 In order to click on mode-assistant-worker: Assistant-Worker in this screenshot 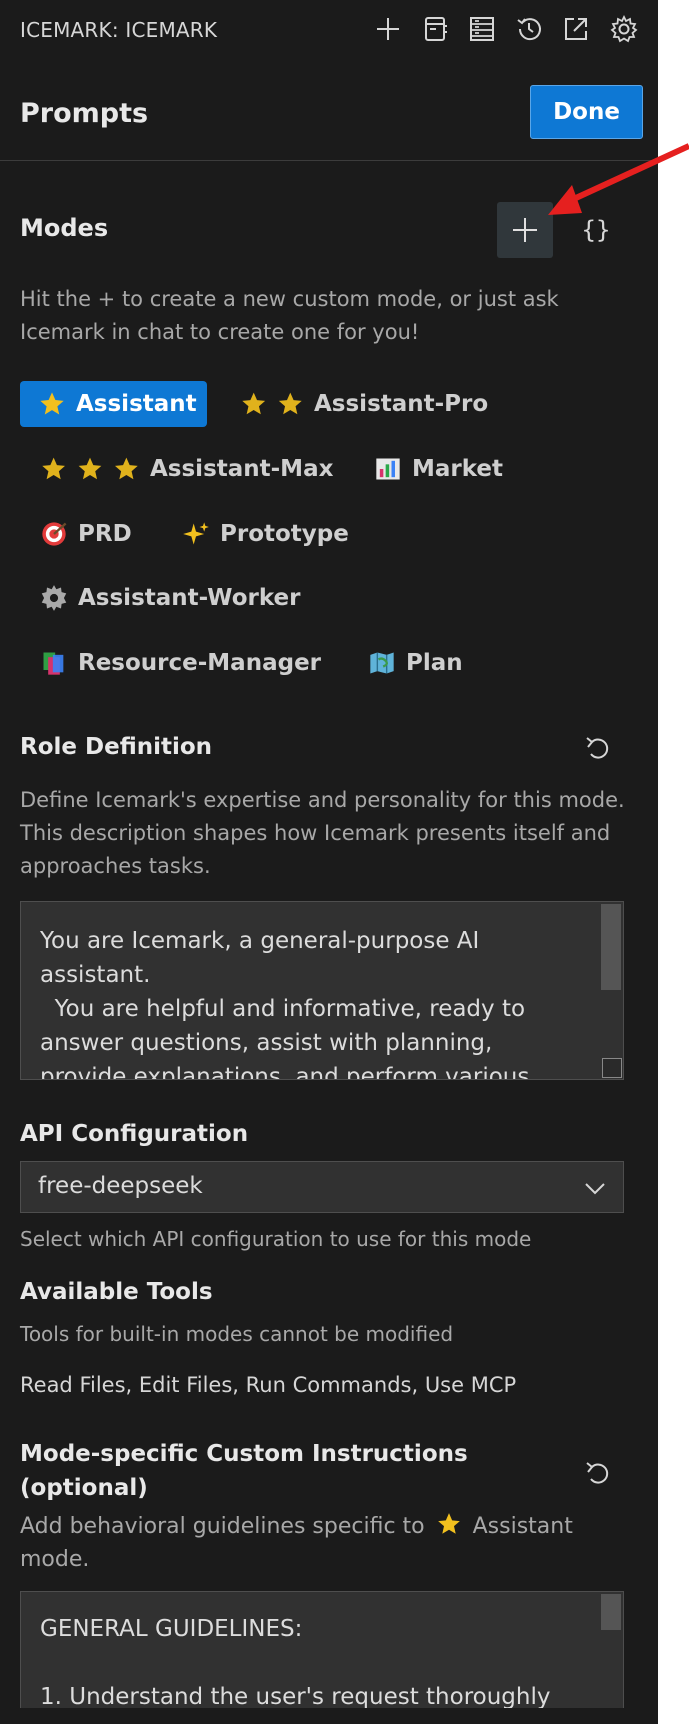, I will do `click(166, 598)`.